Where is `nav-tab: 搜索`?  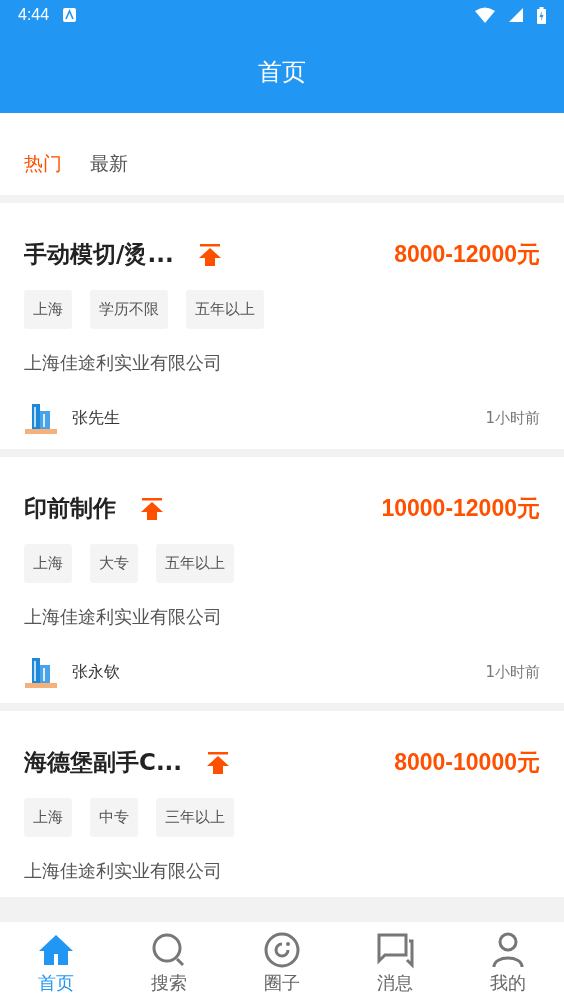
nav-tab: 搜索 is located at coordinates (169, 963).